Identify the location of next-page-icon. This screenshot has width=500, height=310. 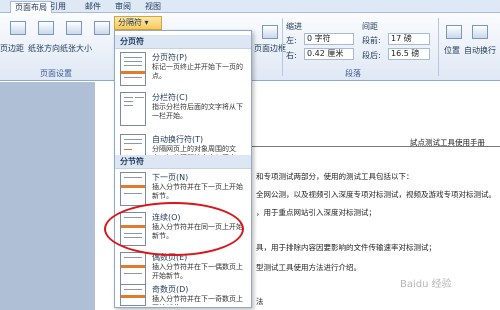
(133, 189).